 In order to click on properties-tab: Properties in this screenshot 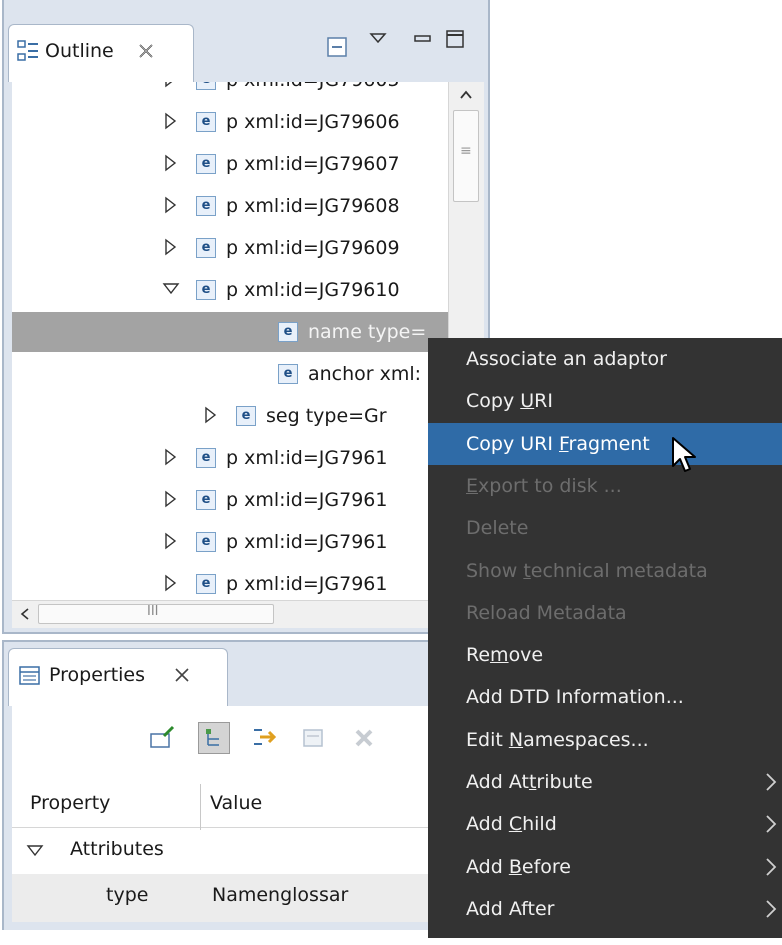, I will do `click(118, 677)`.